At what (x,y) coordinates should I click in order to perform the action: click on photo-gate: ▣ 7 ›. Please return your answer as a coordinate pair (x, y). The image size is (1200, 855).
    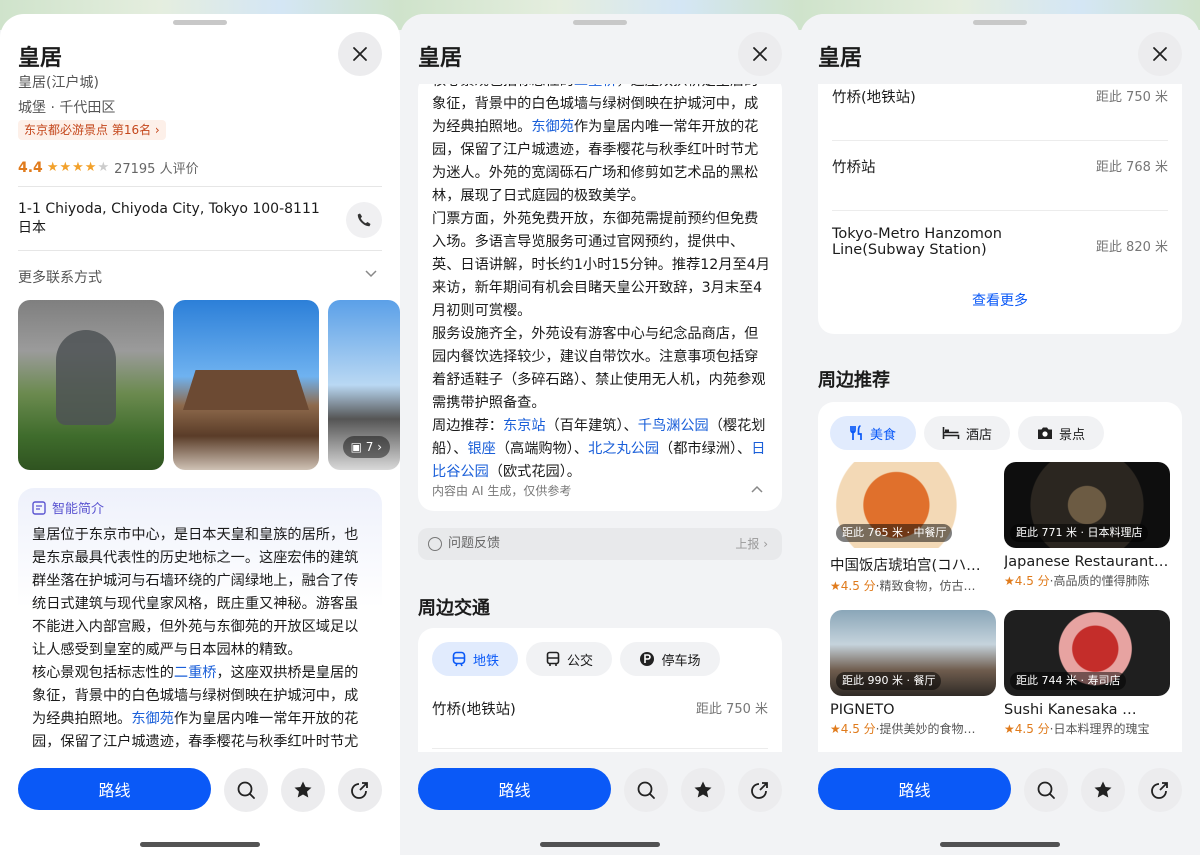
    Looking at the image, I should click on (364, 385).